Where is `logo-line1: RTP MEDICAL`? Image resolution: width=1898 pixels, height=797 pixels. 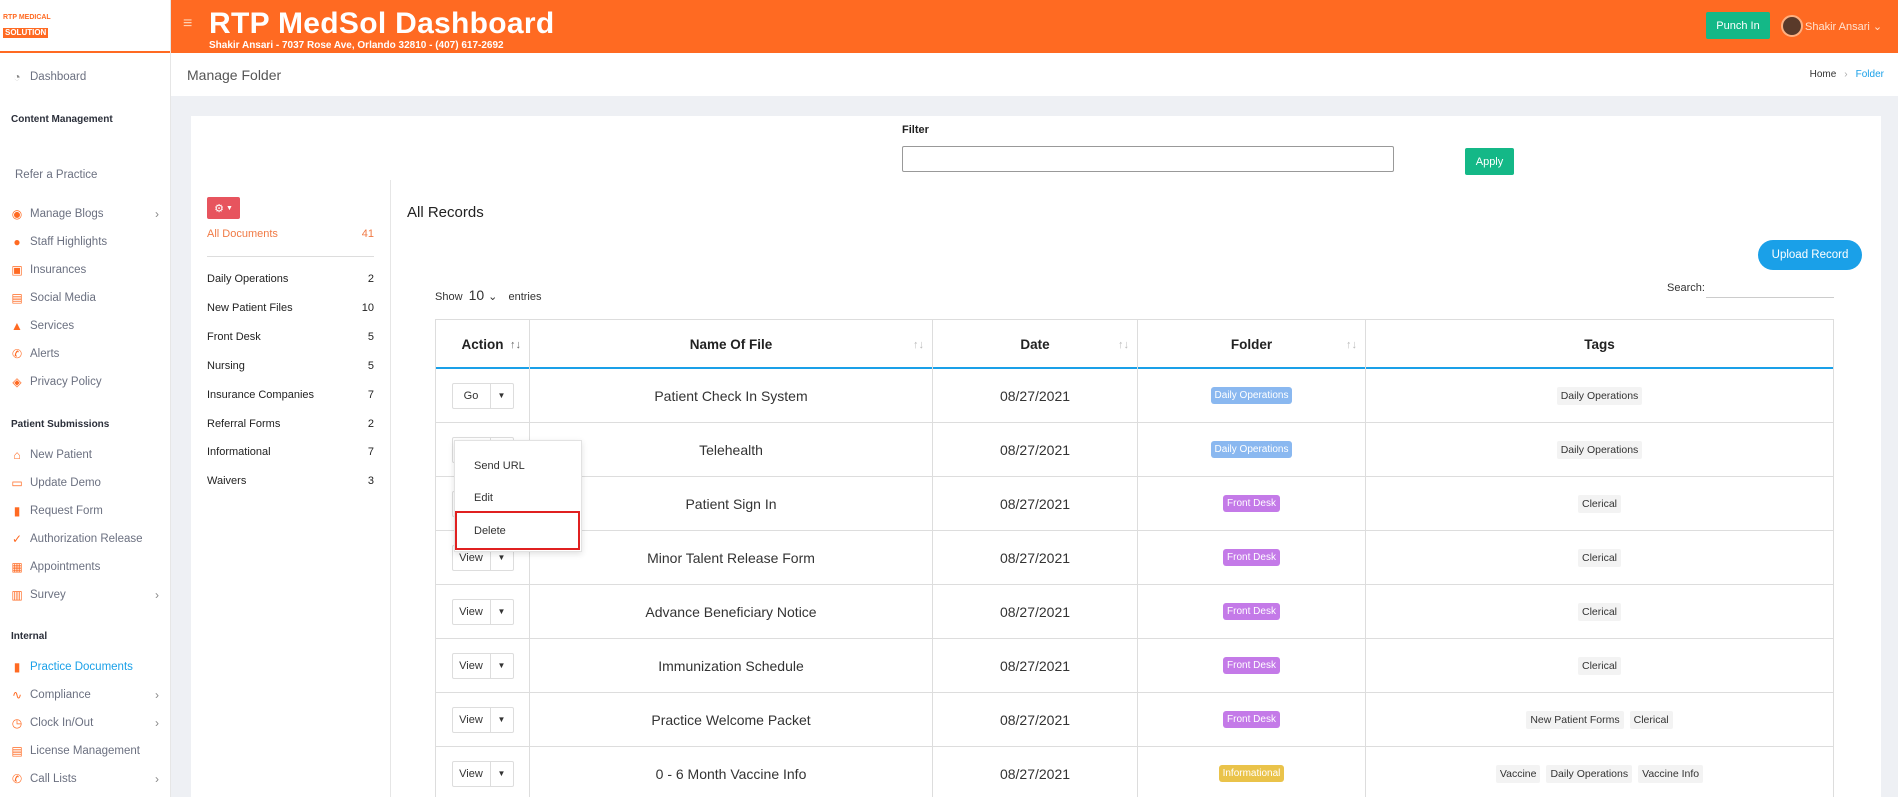
logo-line1: RTP MEDICAL is located at coordinates (27, 17).